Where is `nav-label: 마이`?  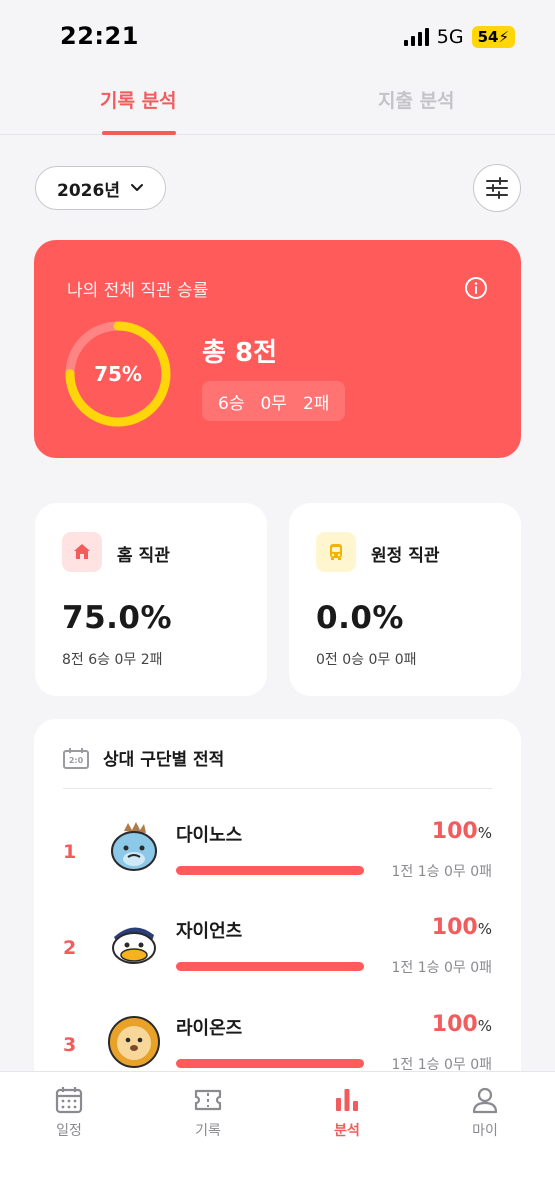 nav-label: 마이 is located at coordinates (485, 1131).